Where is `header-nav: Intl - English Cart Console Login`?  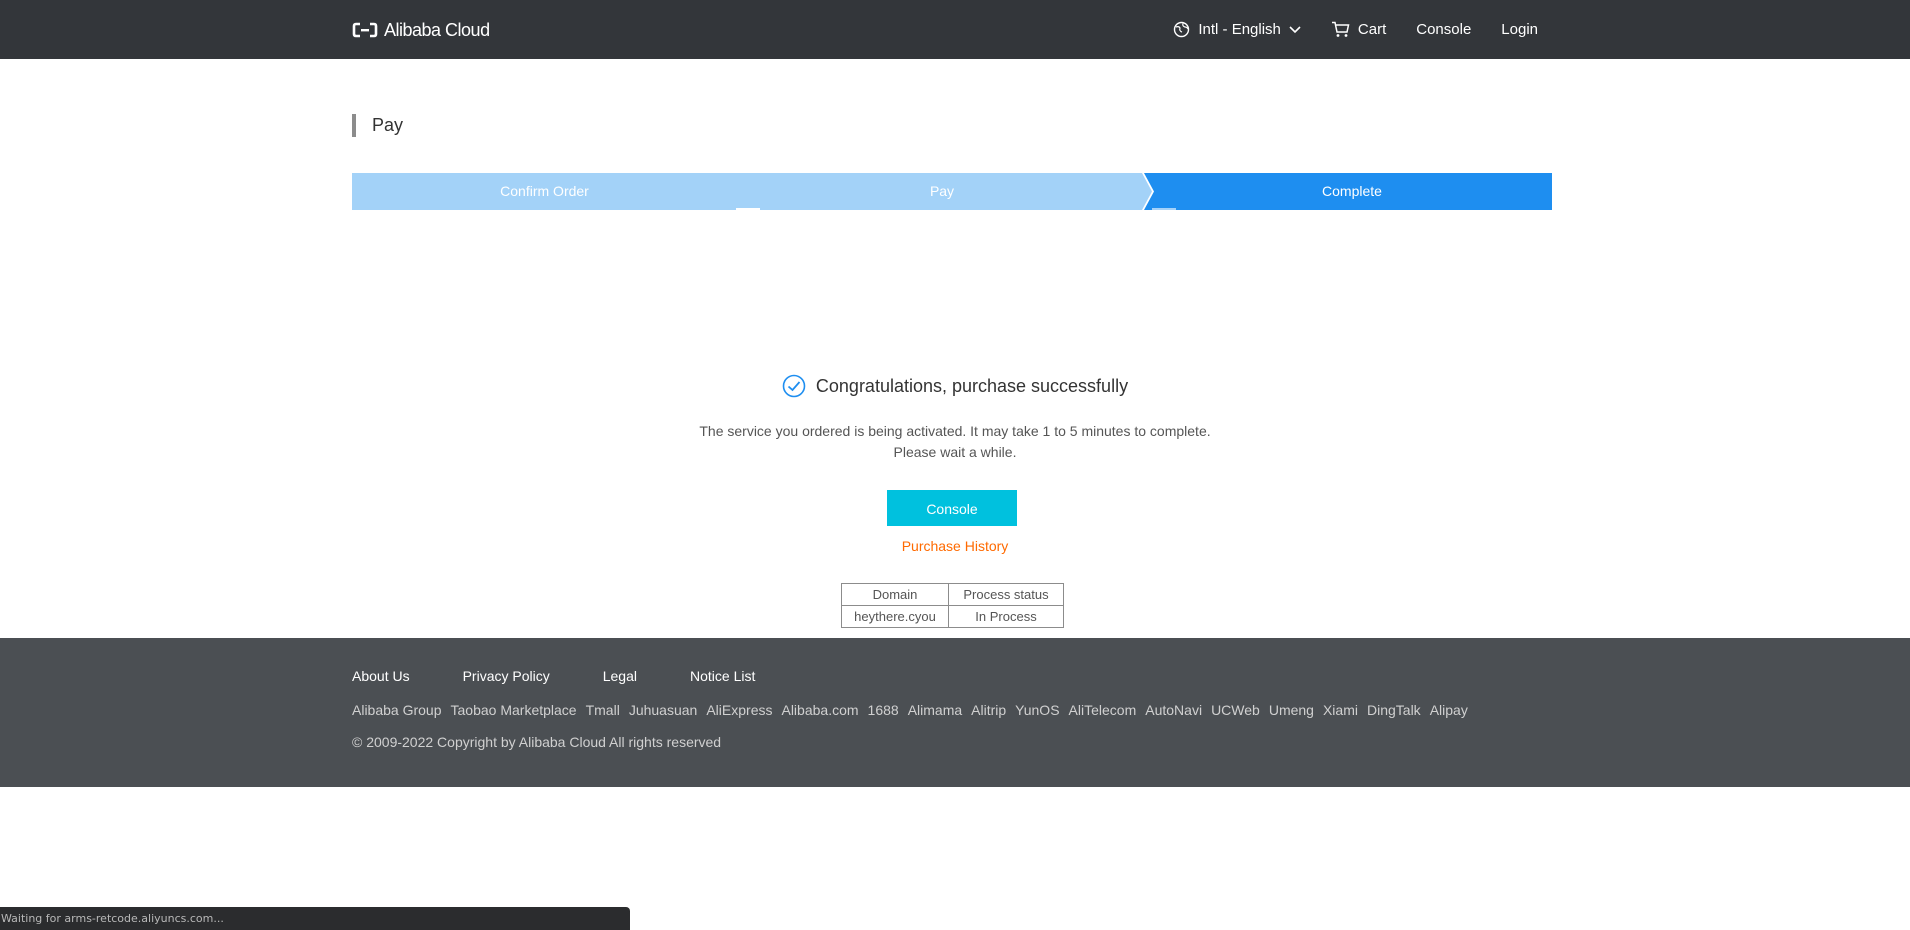 header-nav: Intl - English Cart Console Login is located at coordinates (1340, 29).